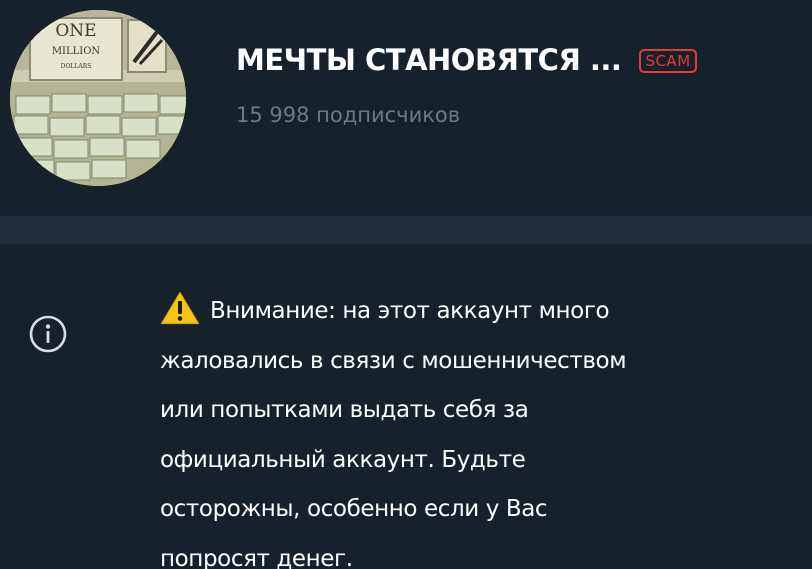  Describe the element at coordinates (348, 115) in the screenshot. I see `subscriber-count: 15 998 подписчиков` at that location.